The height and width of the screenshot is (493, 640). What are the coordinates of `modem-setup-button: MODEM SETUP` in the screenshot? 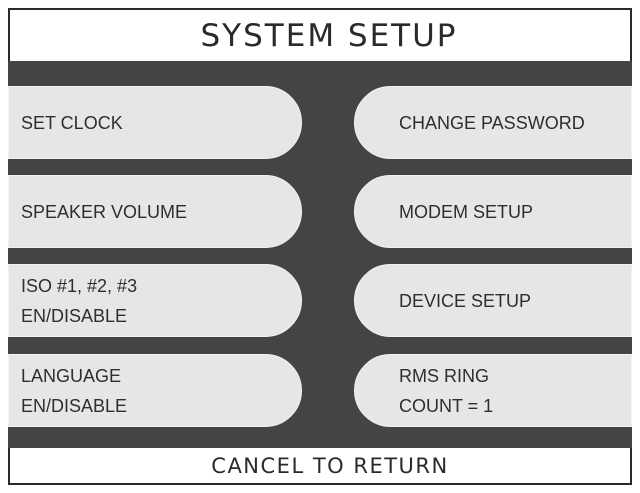 It's located at (493, 211).